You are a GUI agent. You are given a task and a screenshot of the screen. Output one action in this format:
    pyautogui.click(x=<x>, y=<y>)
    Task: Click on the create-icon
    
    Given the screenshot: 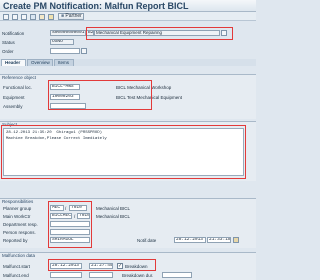 What is the action you would take?
    pyautogui.click(x=15, y=17)
    